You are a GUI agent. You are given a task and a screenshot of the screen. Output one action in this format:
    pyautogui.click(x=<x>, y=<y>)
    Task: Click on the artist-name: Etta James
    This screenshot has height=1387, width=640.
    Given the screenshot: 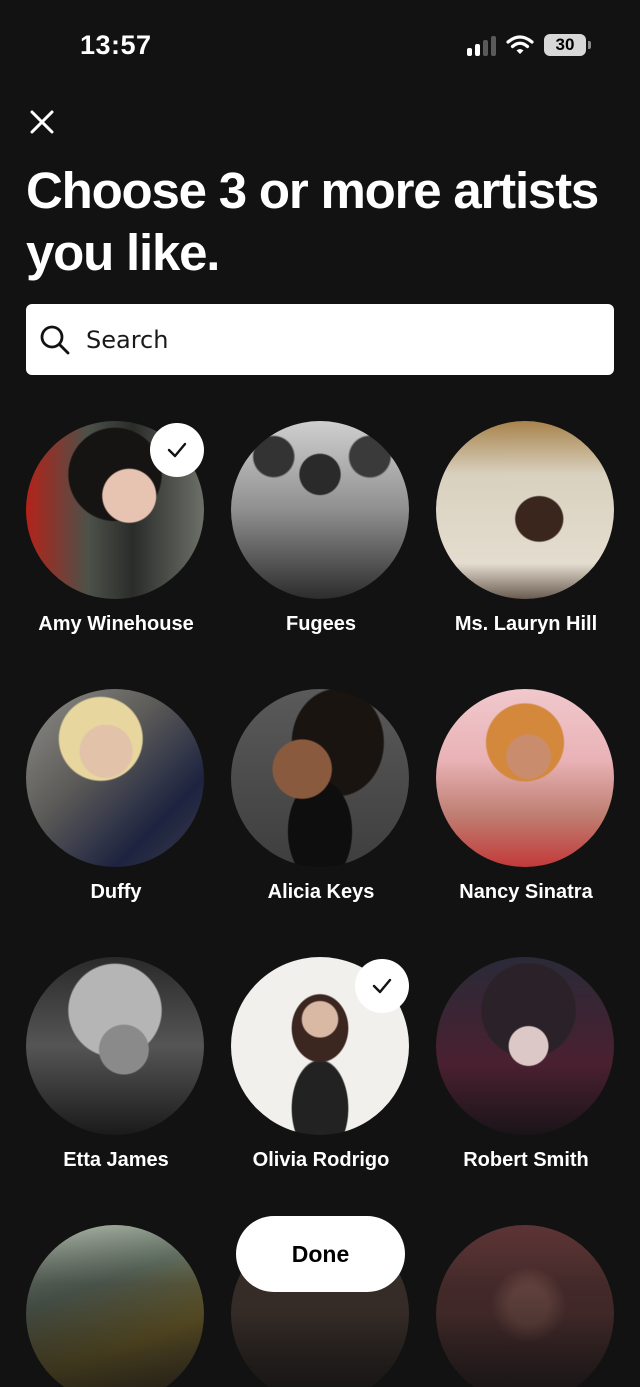 What is the action you would take?
    pyautogui.click(x=116, y=1160)
    